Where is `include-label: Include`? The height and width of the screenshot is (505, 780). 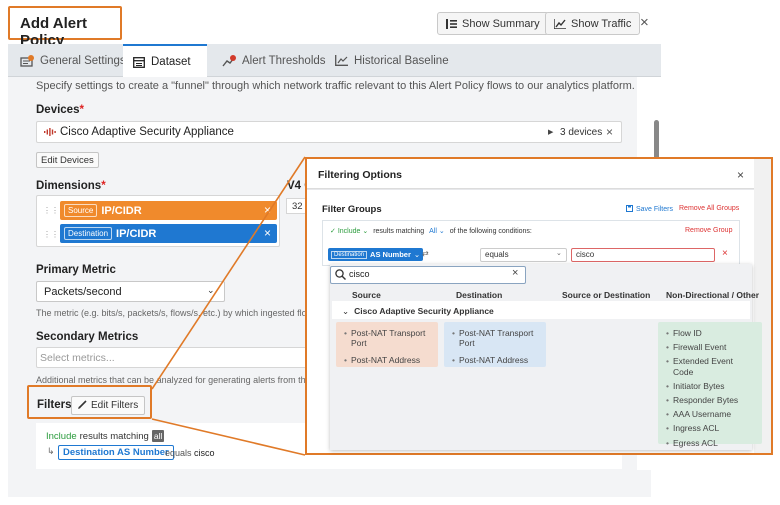
include-label: Include is located at coordinates (61, 436).